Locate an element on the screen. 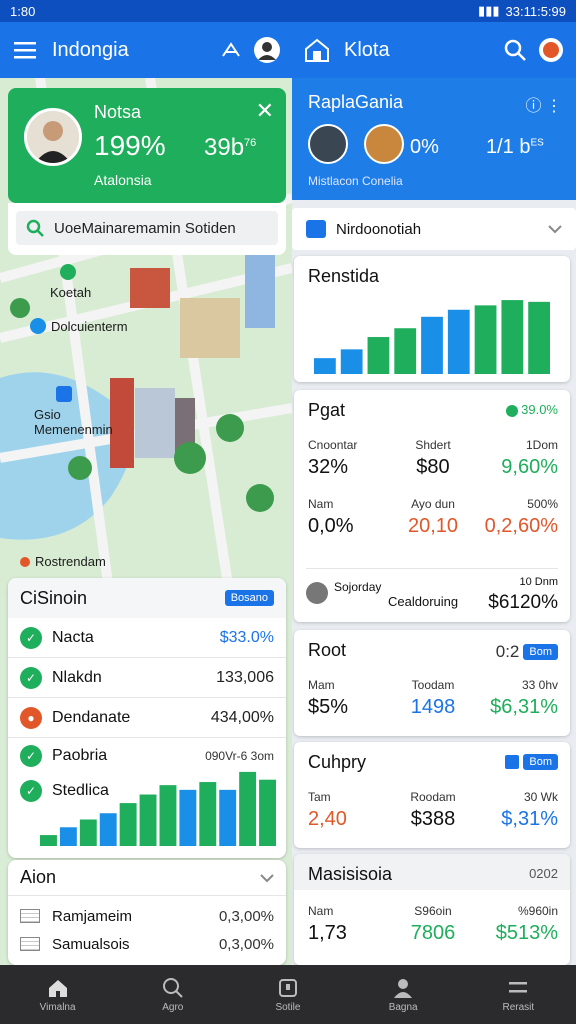 This screenshot has width=576, height=1024. right-dropdown: Nirdoonotiah is located at coordinates (434, 229).